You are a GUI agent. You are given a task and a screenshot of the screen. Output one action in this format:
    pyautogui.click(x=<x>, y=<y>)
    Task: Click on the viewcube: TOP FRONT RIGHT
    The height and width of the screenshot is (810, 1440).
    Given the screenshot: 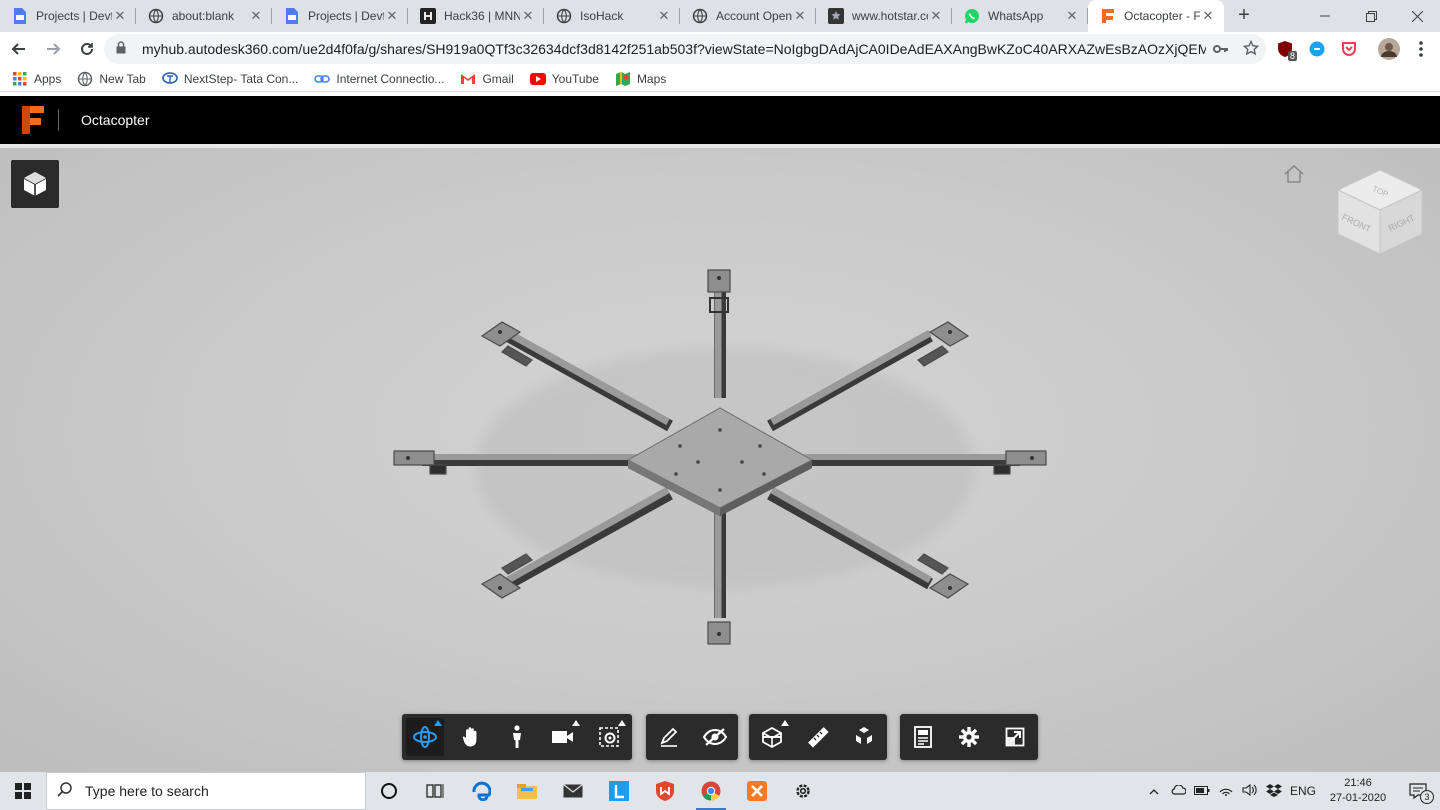 What is the action you would take?
    pyautogui.click(x=1380, y=214)
    